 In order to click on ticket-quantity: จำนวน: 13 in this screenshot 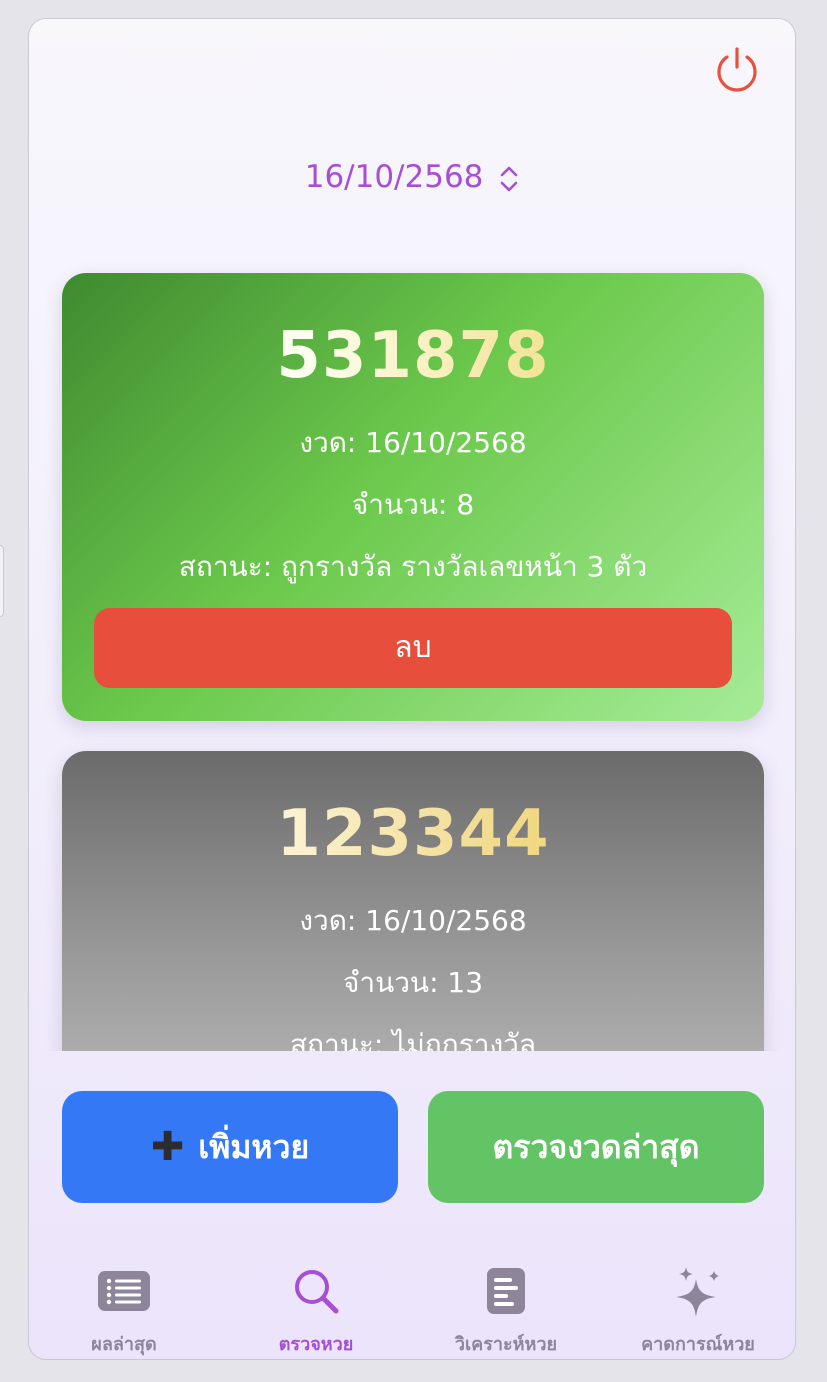, I will do `click(413, 982)`.